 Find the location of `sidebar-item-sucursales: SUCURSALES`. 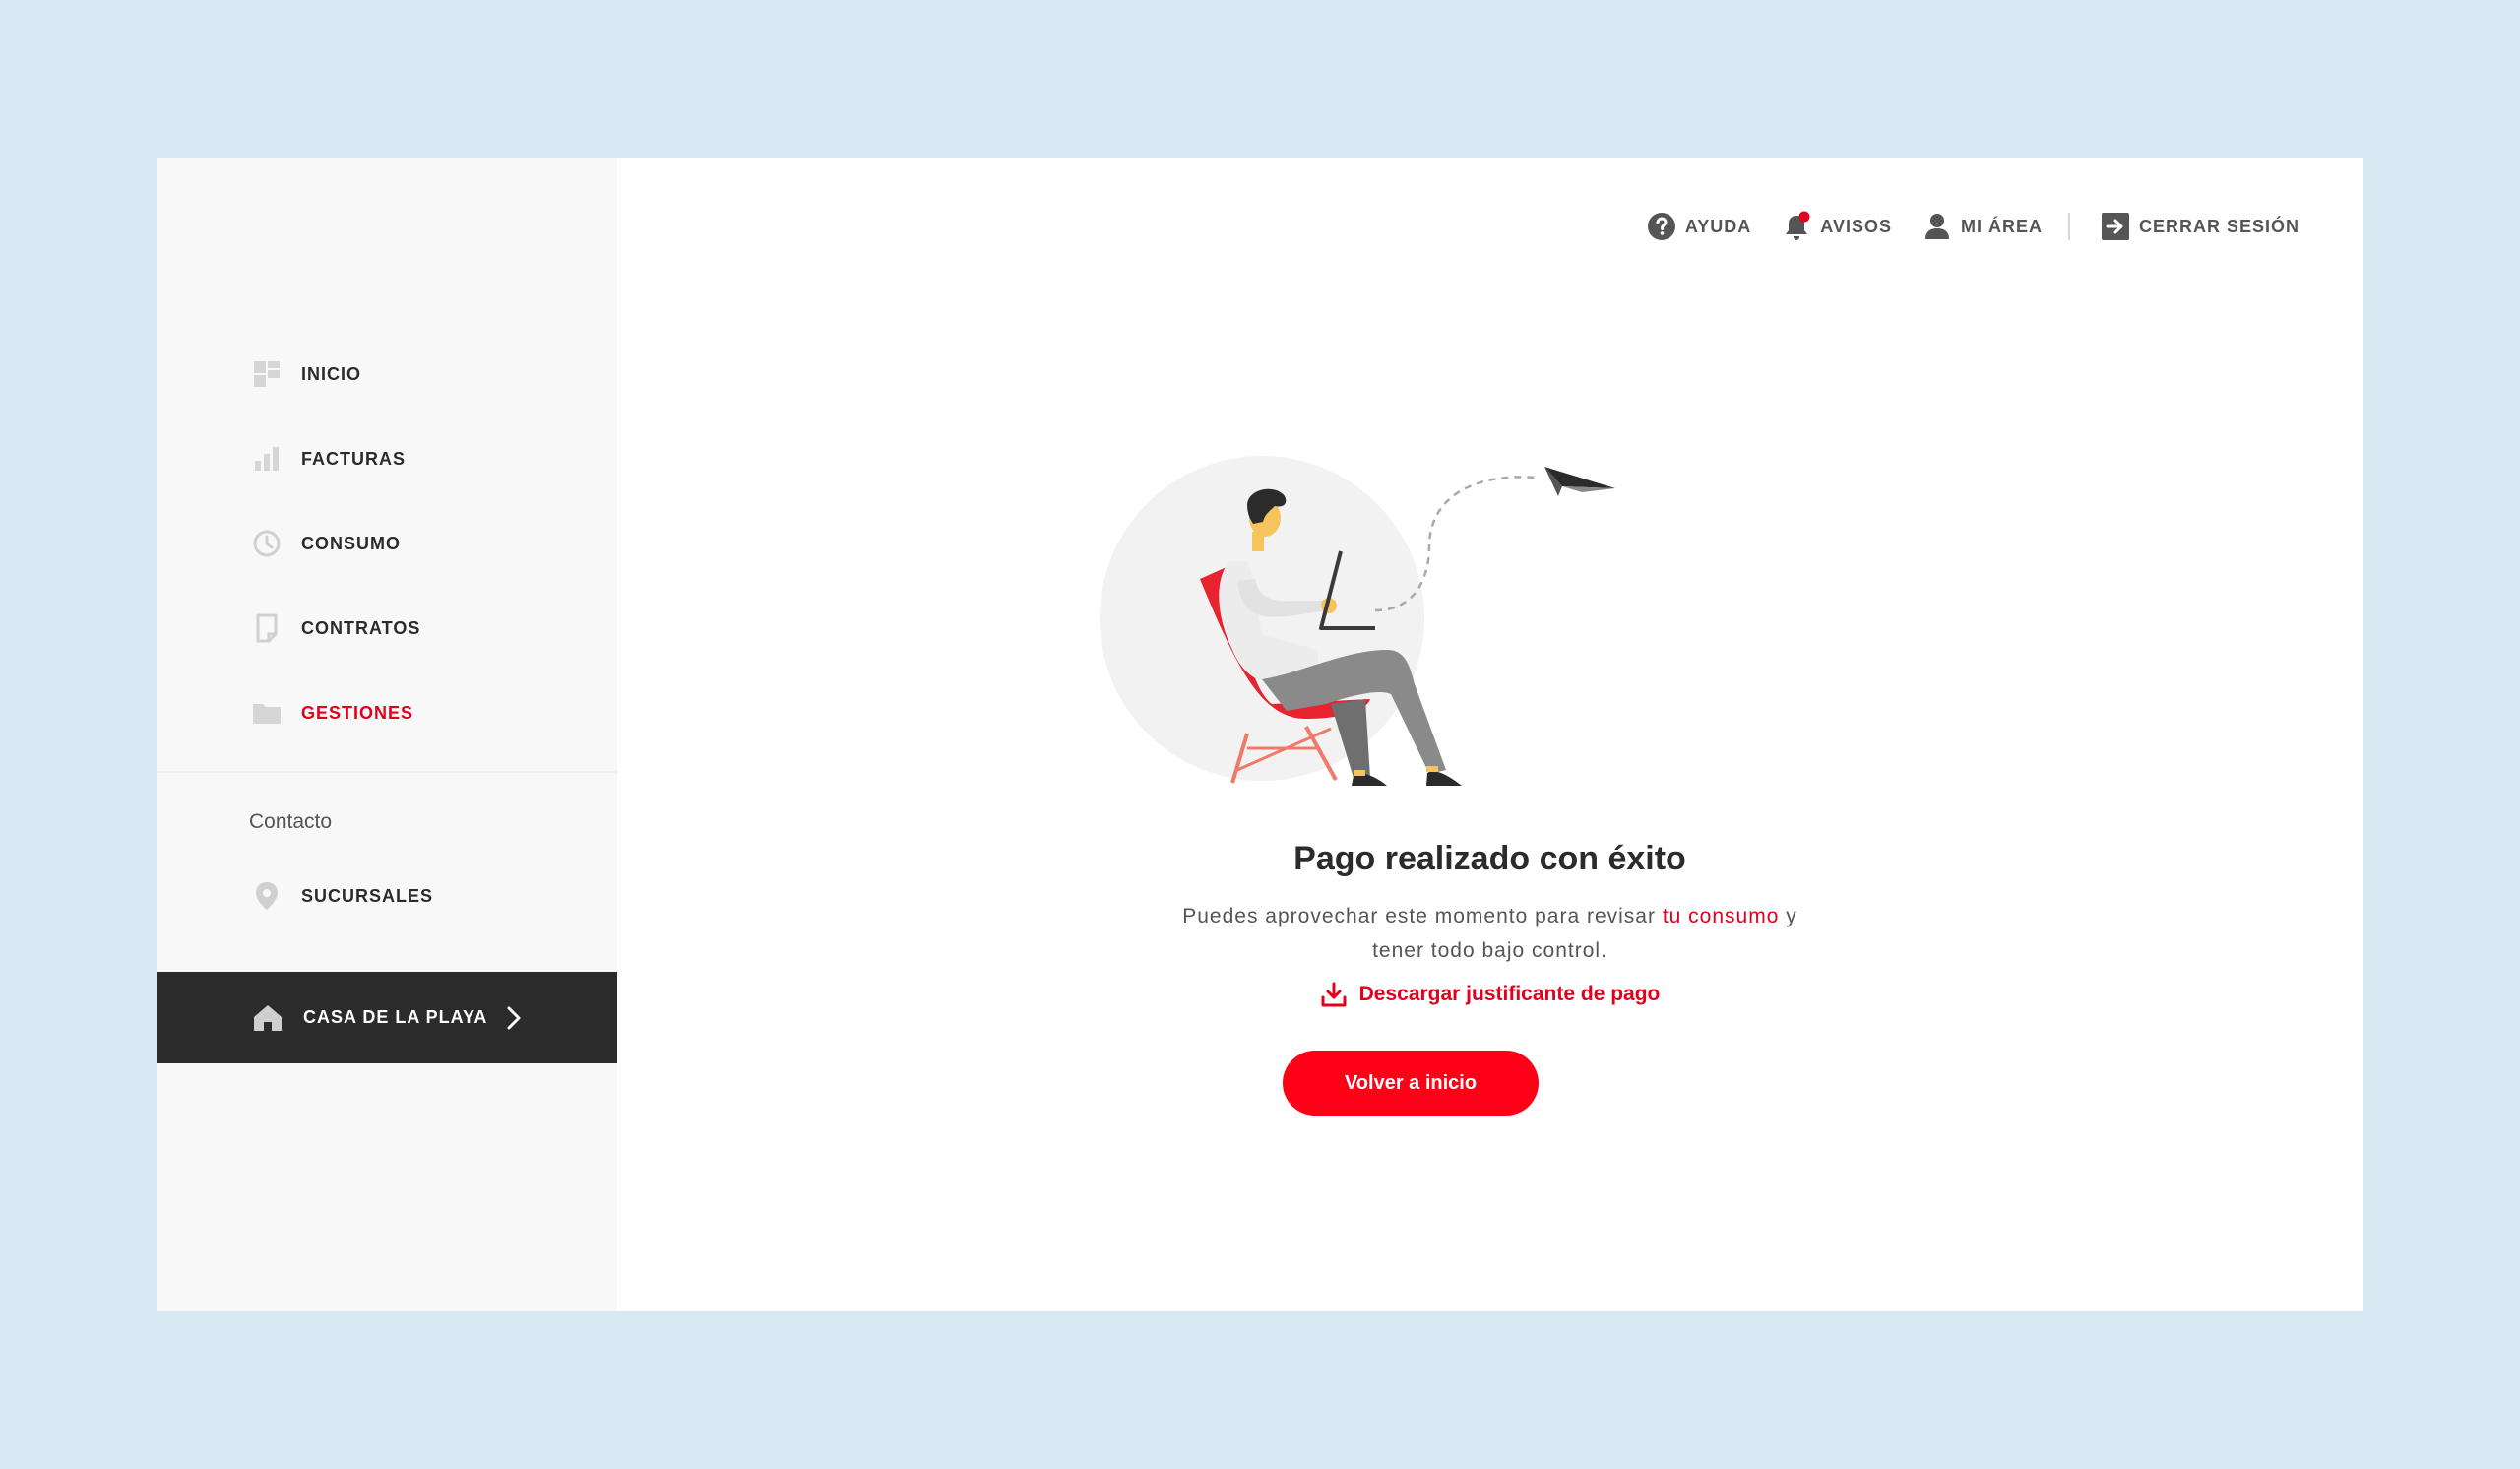

sidebar-item-sucursales: SUCURSALES is located at coordinates (342, 896).